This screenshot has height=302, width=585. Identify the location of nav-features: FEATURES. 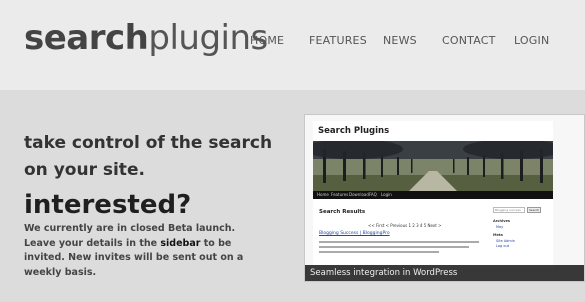
(338, 41).